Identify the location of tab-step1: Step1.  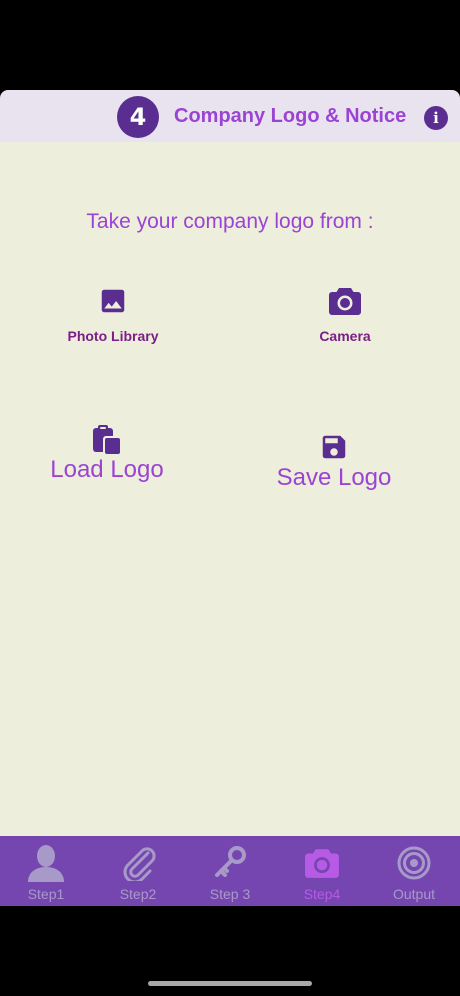
(46, 871).